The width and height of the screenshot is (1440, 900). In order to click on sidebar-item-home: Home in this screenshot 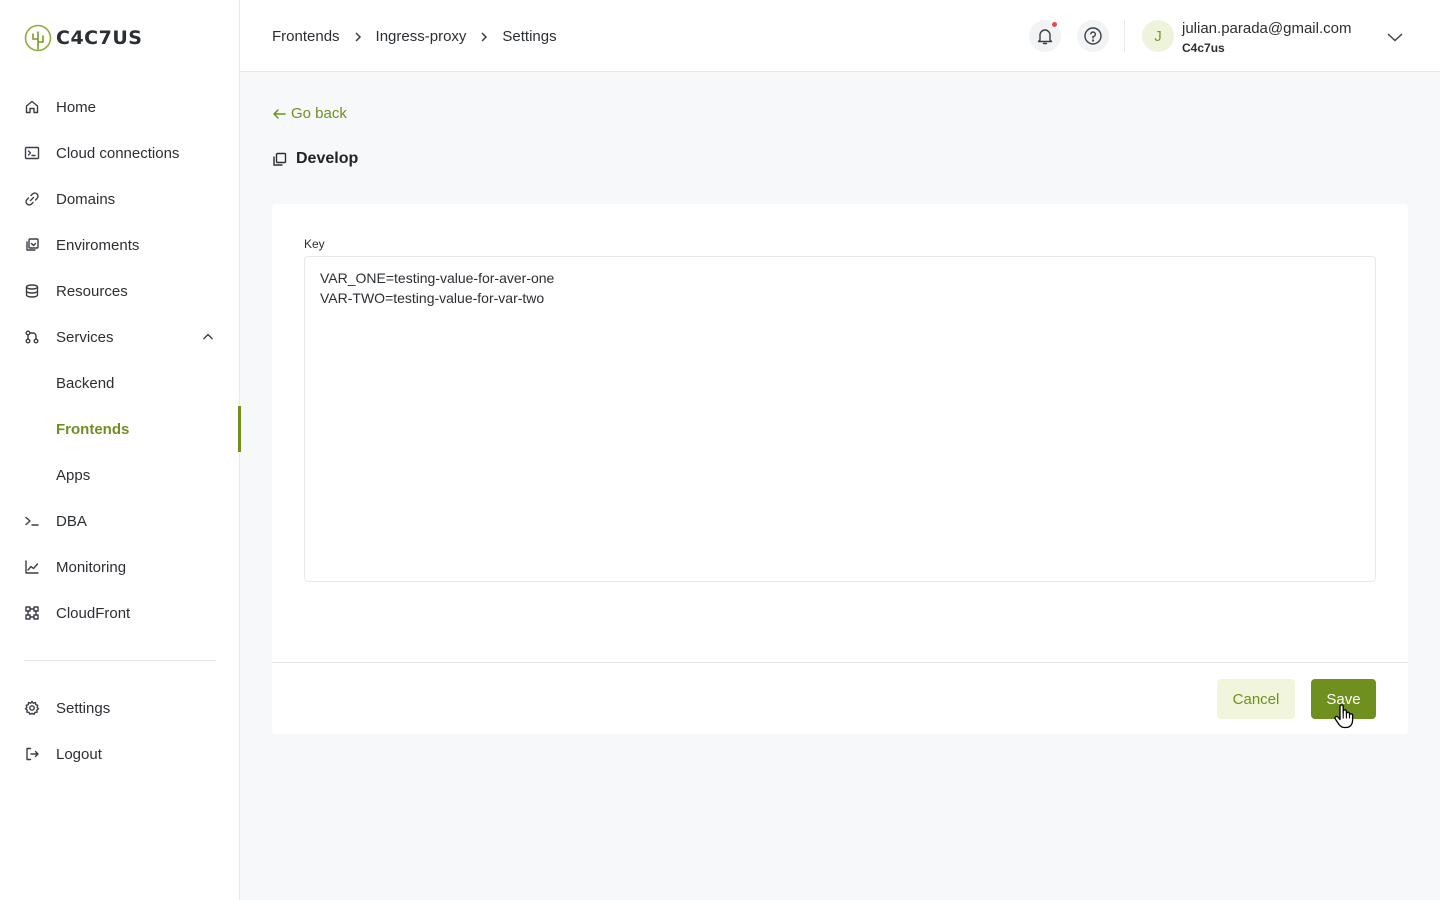, I will do `click(120, 107)`.